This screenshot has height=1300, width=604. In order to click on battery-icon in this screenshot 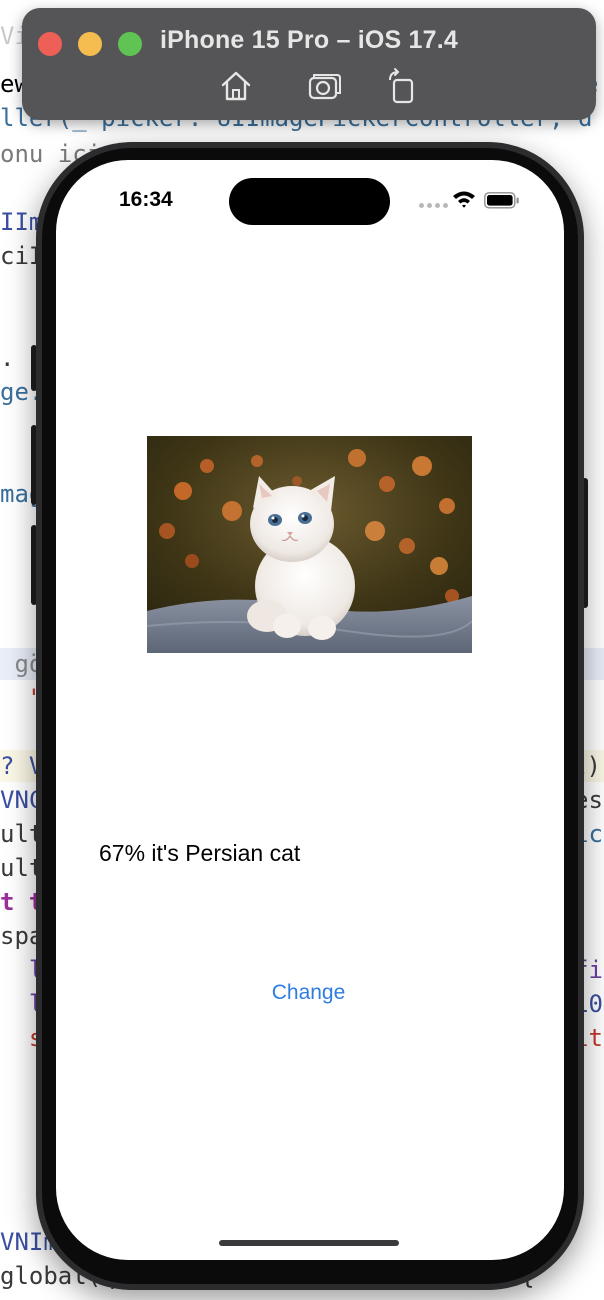, I will do `click(502, 203)`.